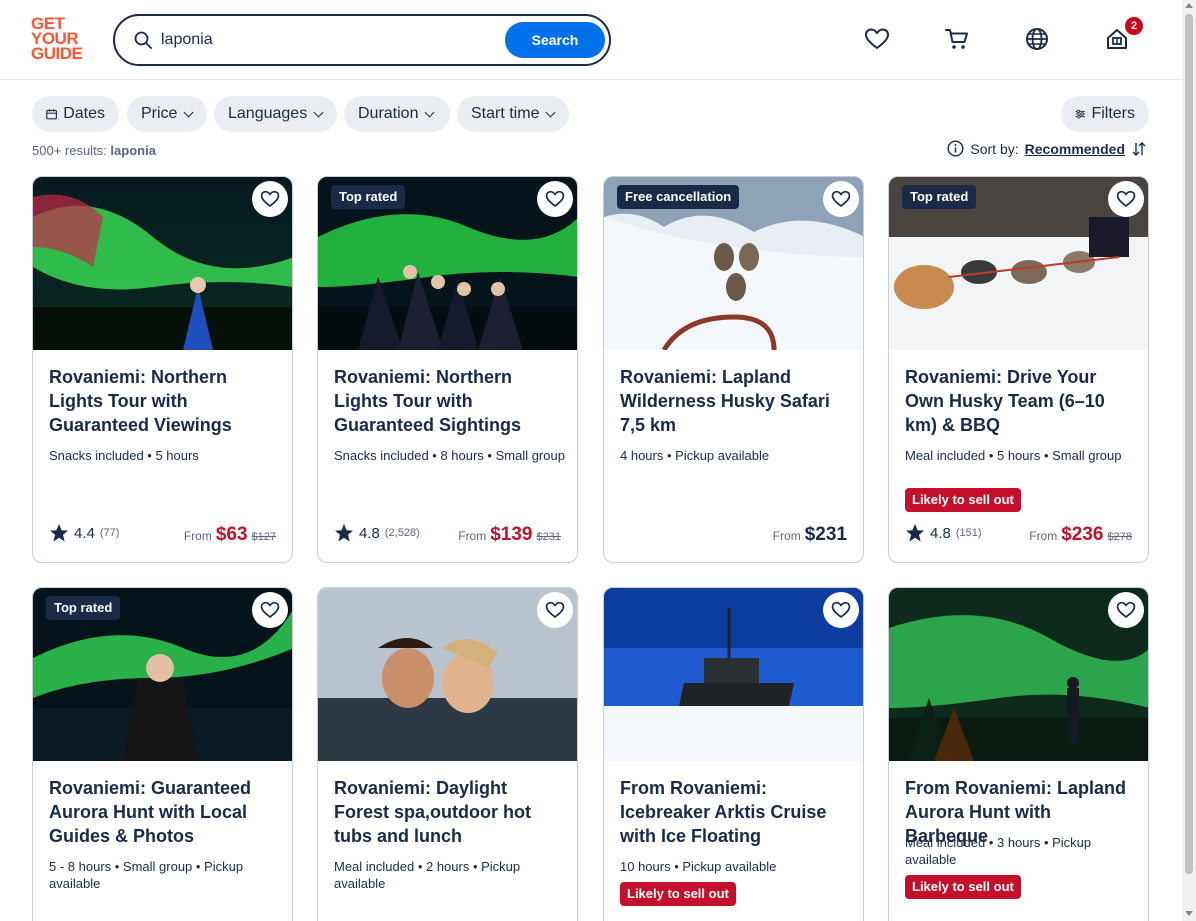 The height and width of the screenshot is (921, 1196). Describe the element at coordinates (994, 148) in the screenshot. I see `sort-label: Sort by:` at that location.